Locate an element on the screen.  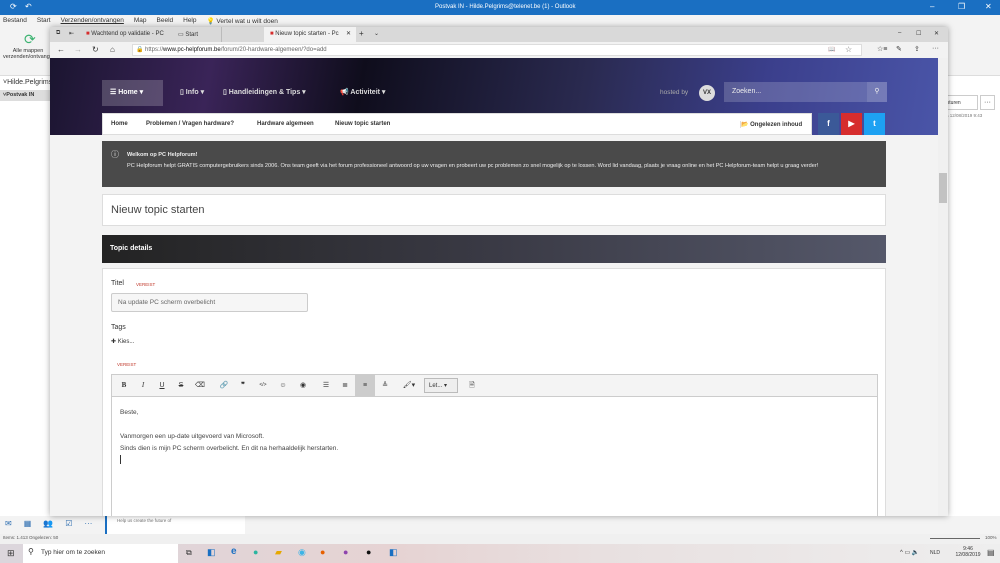
page-scrollbar is located at coordinates (943, 287).